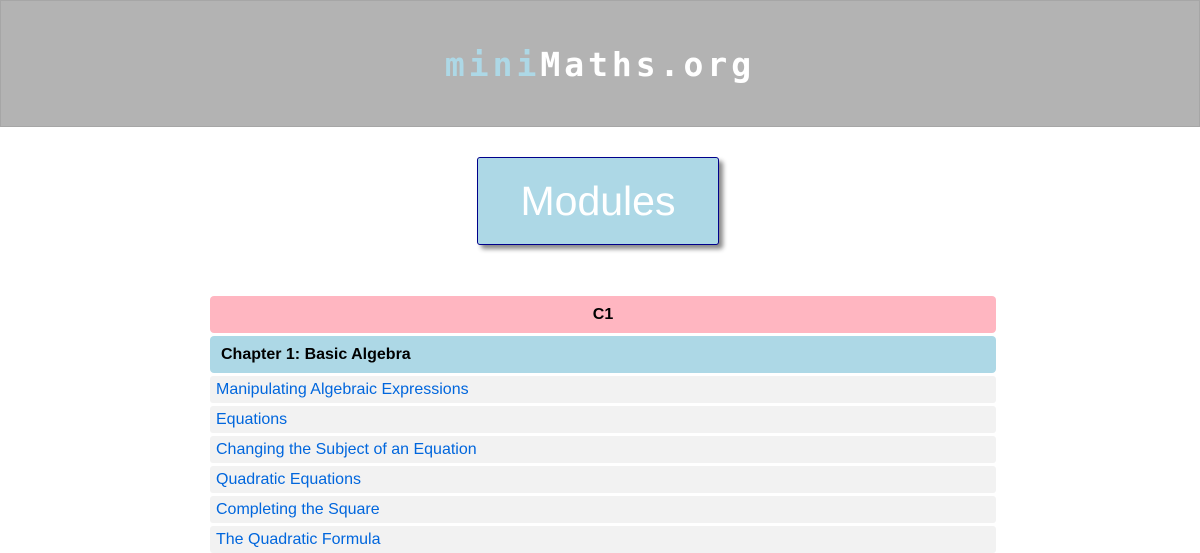 The width and height of the screenshot is (1200, 553). What do you see at coordinates (648, 64) in the screenshot?
I see `logo-maths-text: Maths.org` at bounding box center [648, 64].